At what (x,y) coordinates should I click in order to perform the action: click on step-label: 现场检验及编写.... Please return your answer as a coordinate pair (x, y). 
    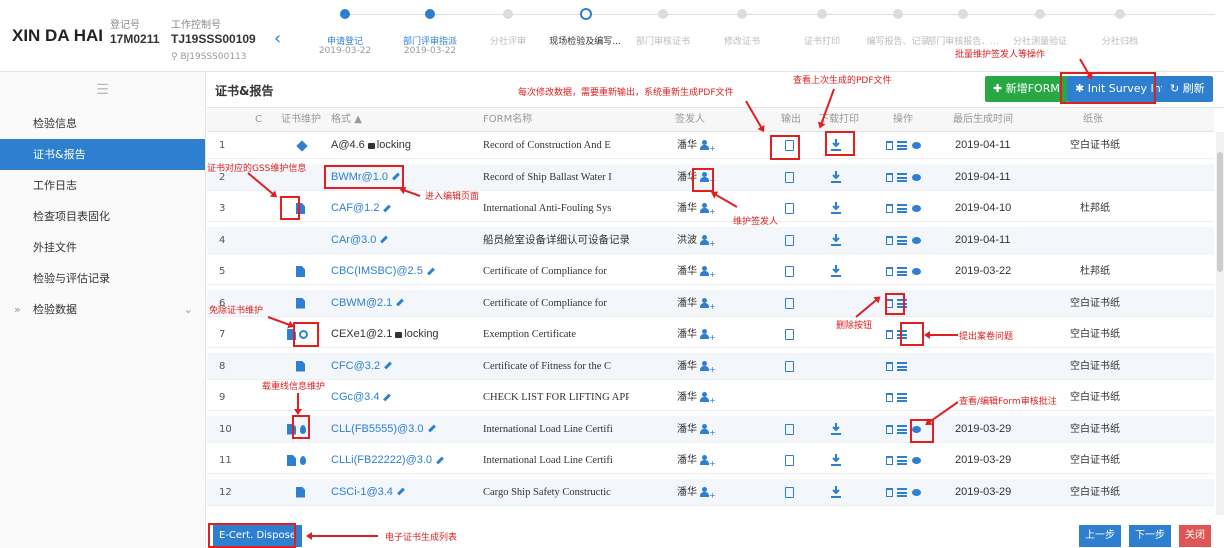
    Looking at the image, I should click on (585, 40).